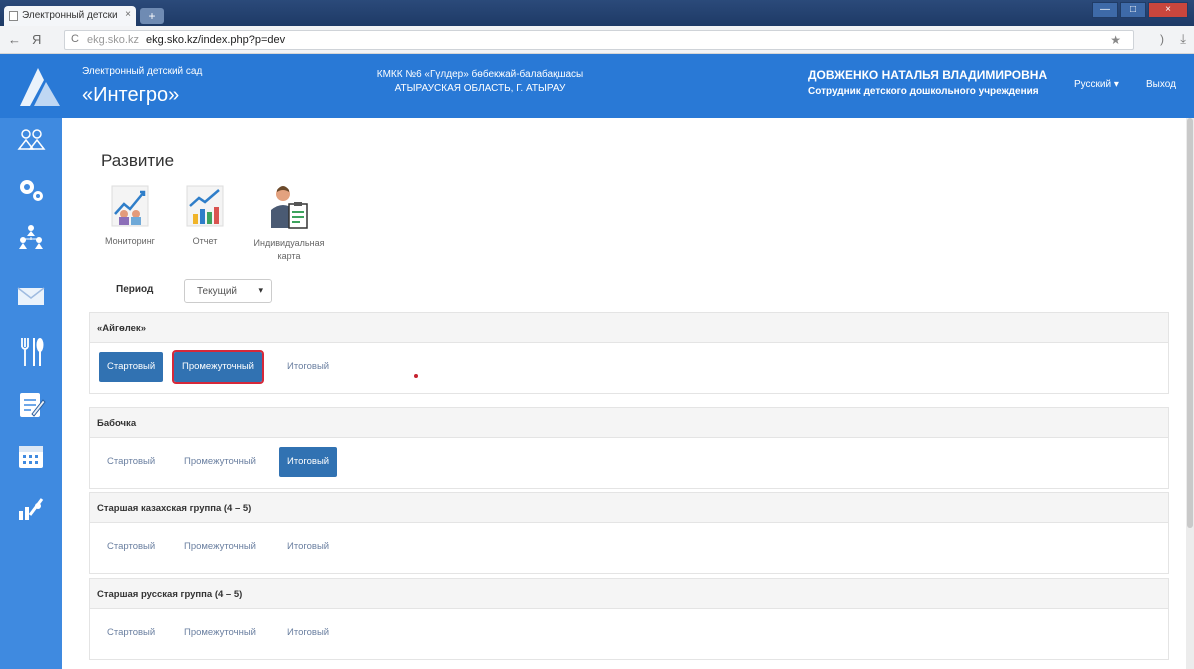  I want to click on brand-title: «Интегро», so click(131, 95).